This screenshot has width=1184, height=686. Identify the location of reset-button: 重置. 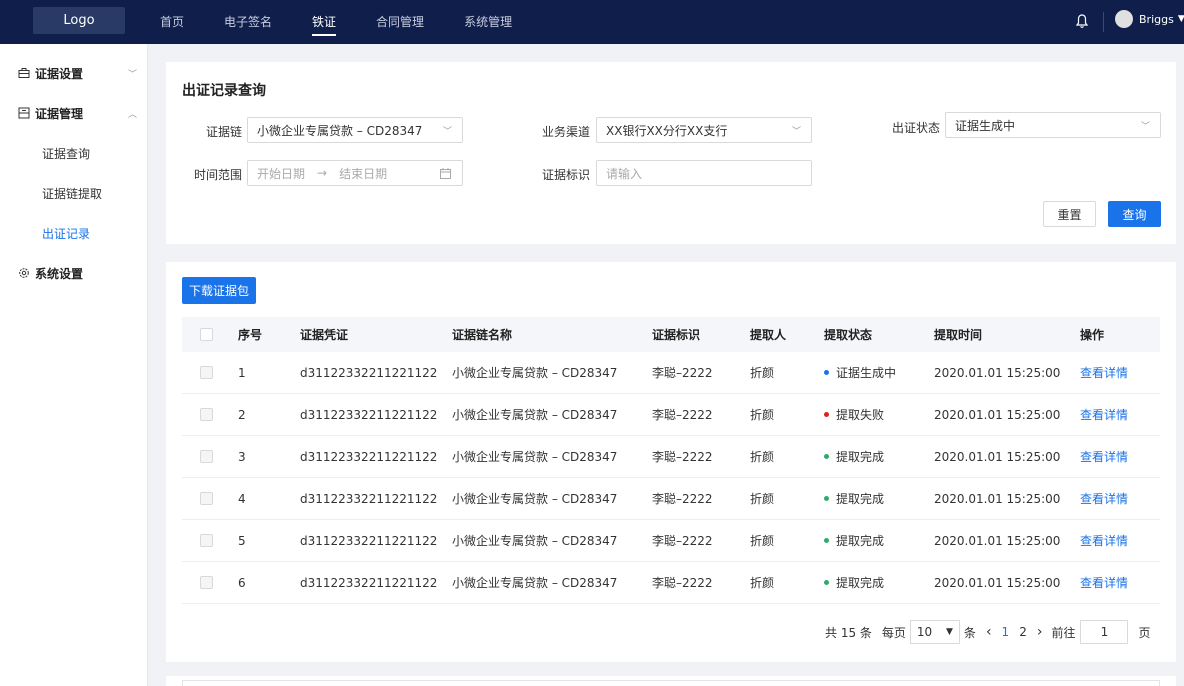
(1069, 214).